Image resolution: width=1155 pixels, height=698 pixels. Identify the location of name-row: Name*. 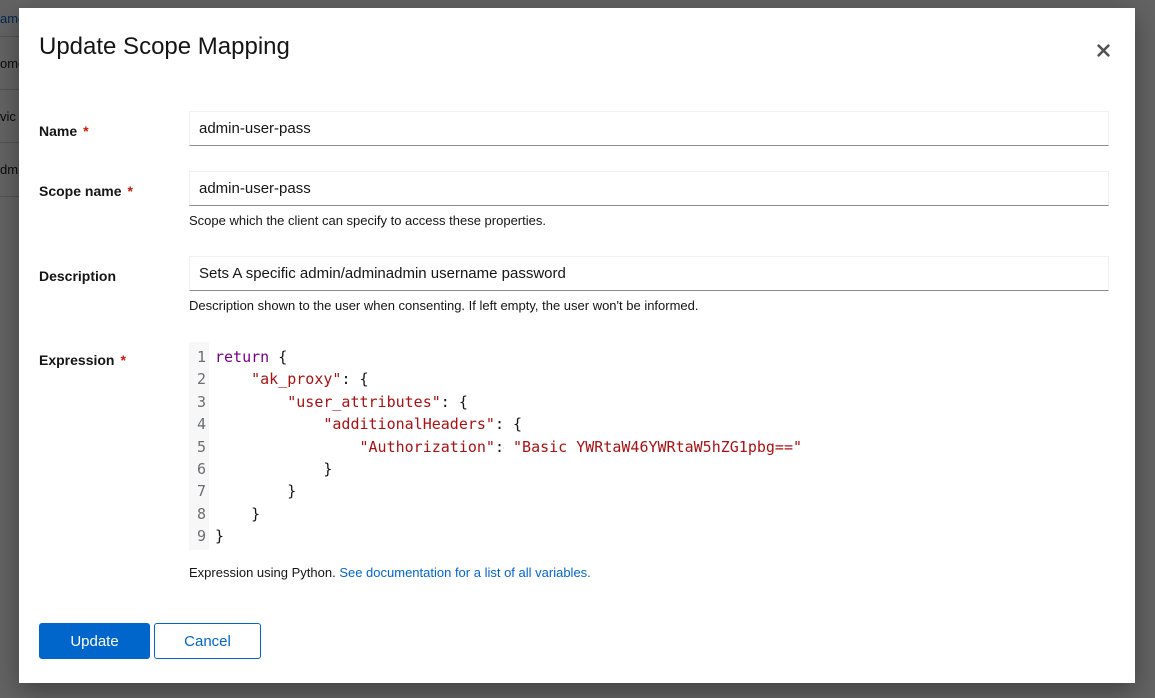
(575, 129).